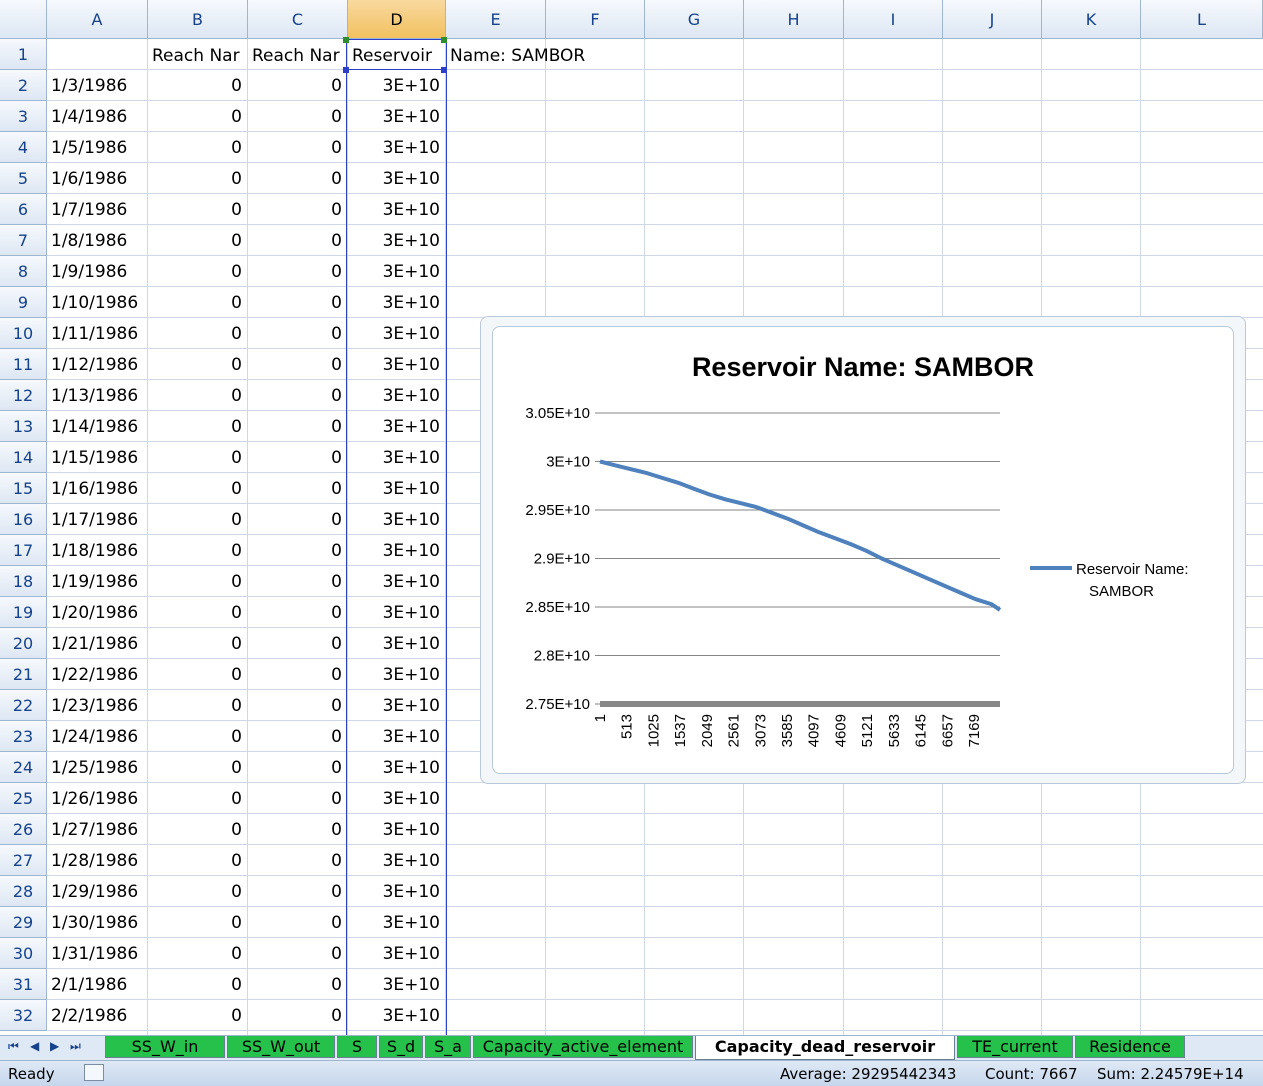 The image size is (1263, 1086). I want to click on select-all-corner, so click(23, 19).